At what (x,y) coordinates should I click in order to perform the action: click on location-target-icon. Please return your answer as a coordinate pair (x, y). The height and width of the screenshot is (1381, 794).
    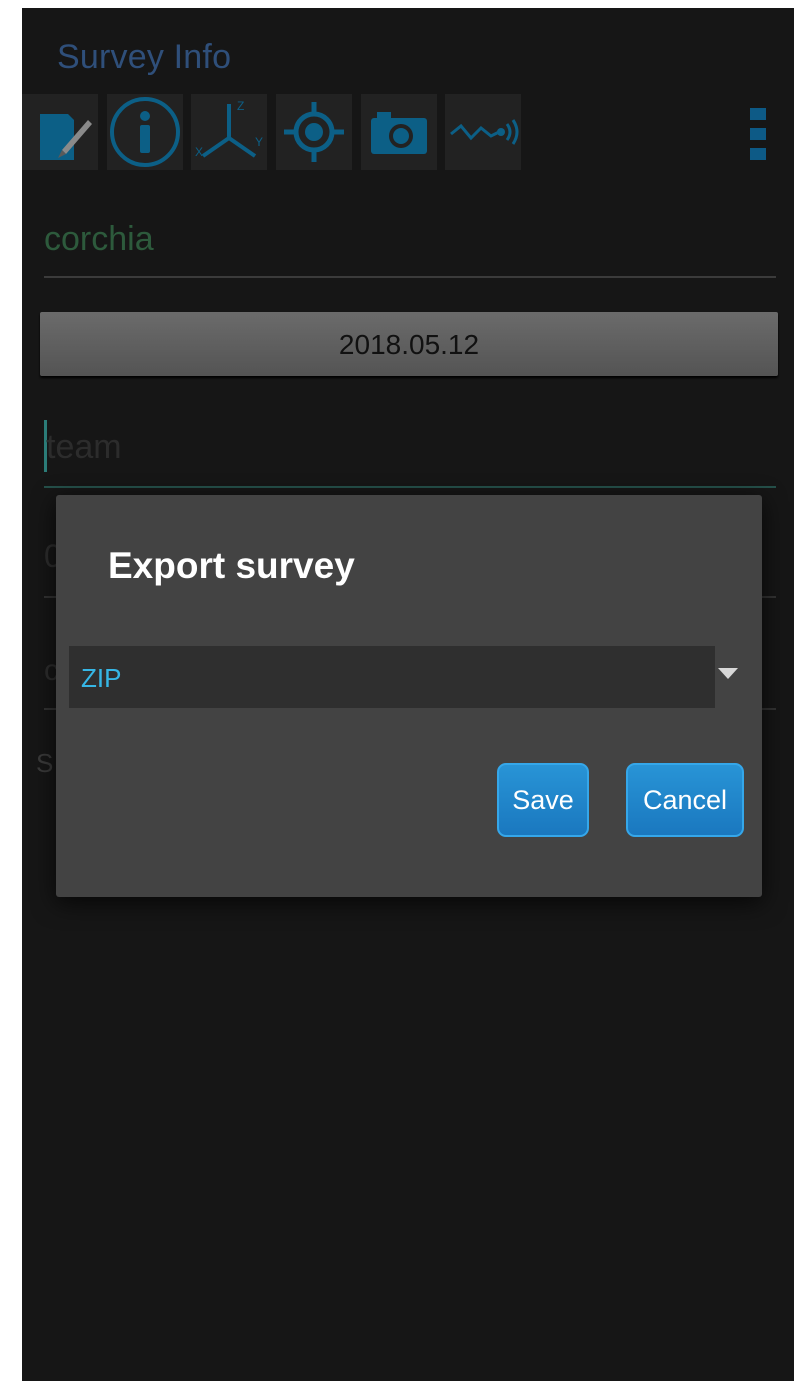
    Looking at the image, I should click on (314, 132).